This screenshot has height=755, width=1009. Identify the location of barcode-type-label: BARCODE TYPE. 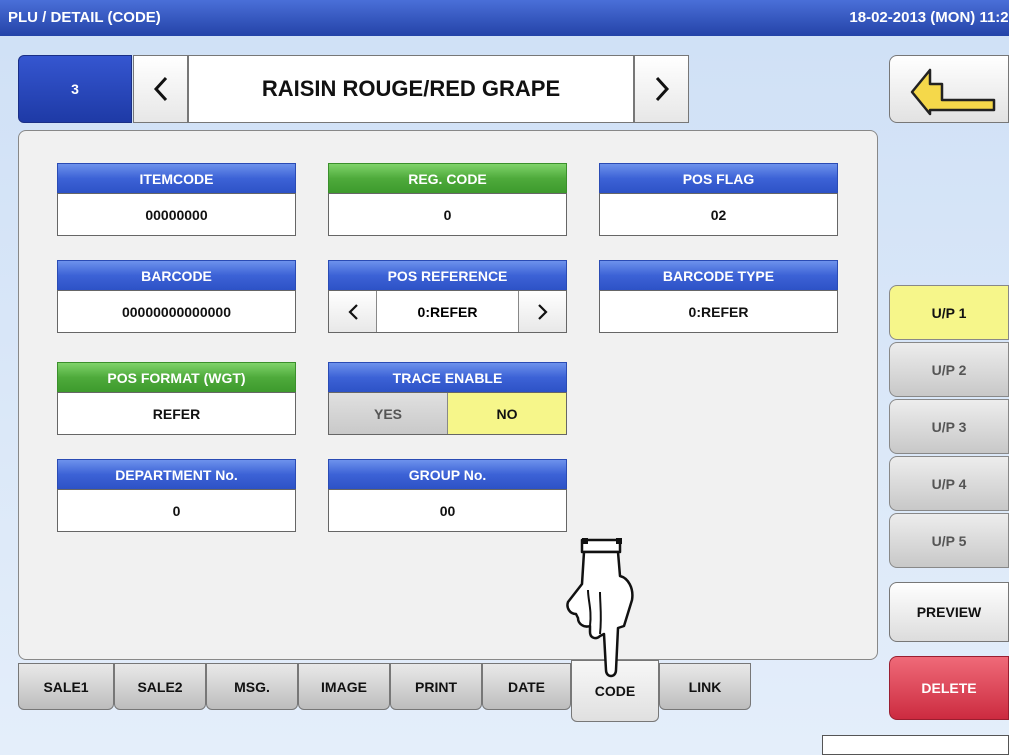
(718, 275).